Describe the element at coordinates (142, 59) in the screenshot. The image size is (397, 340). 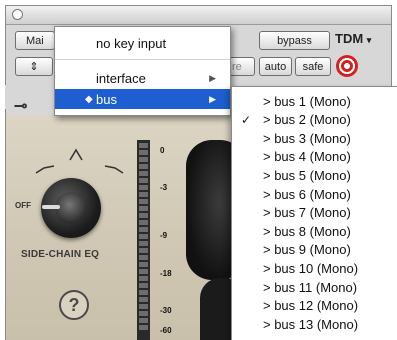
I see `menu-divider` at that location.